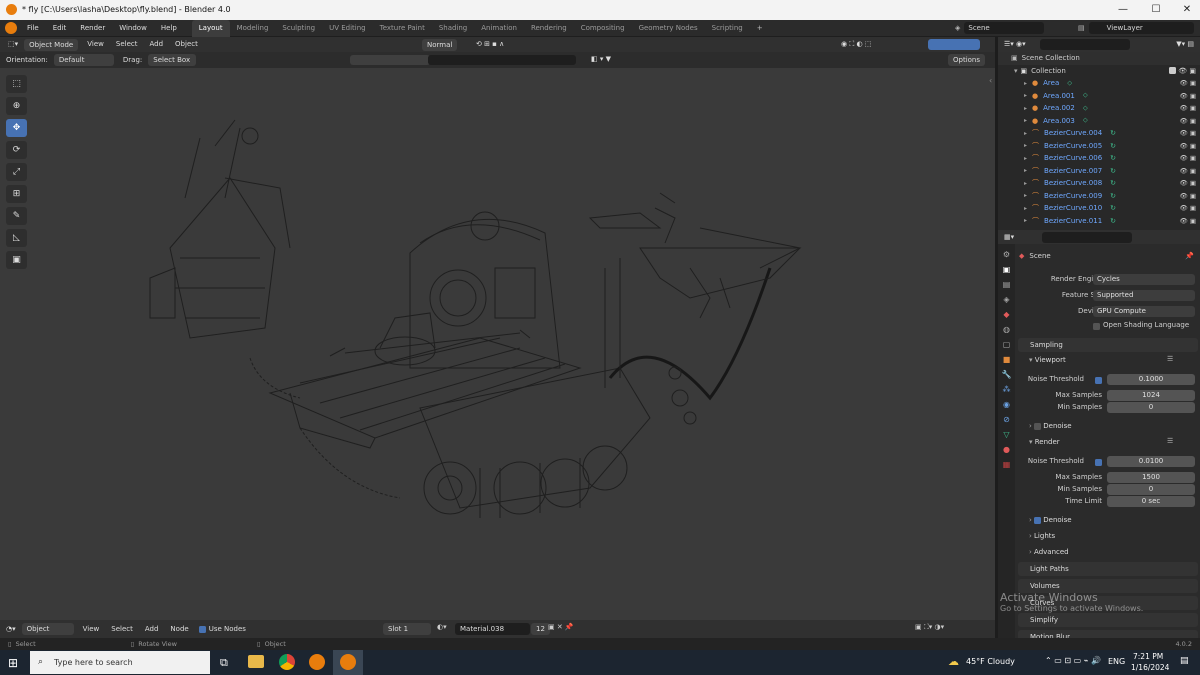 The image size is (1200, 675). Describe the element at coordinates (990, 661) in the screenshot. I see `weather-text: 45°F Cloudy` at that location.